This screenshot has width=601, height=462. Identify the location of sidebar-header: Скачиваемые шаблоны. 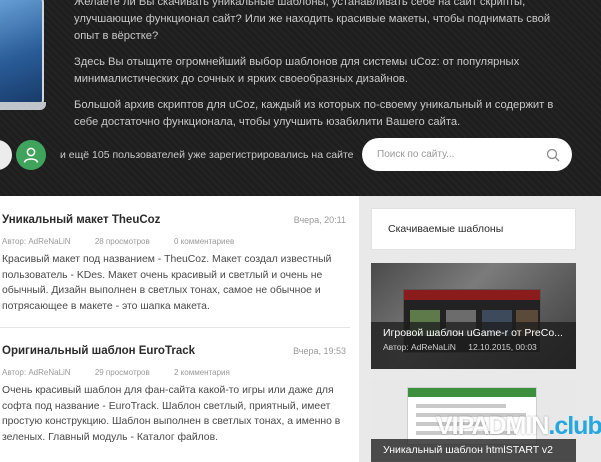
(473, 229).